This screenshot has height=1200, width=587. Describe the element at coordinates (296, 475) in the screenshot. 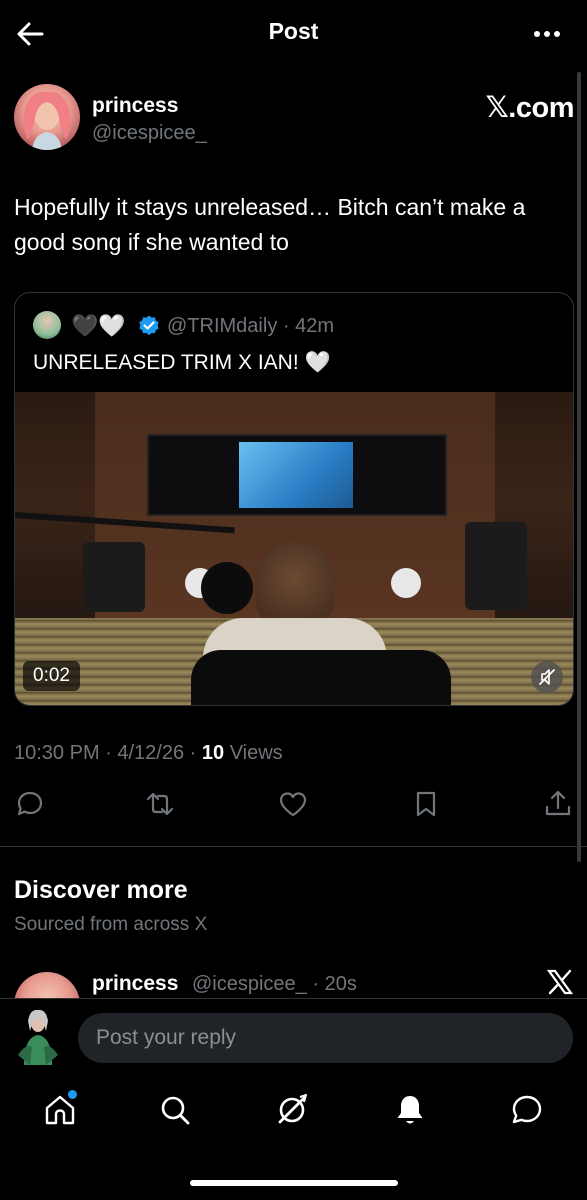

I see `video-frame-tv` at that location.